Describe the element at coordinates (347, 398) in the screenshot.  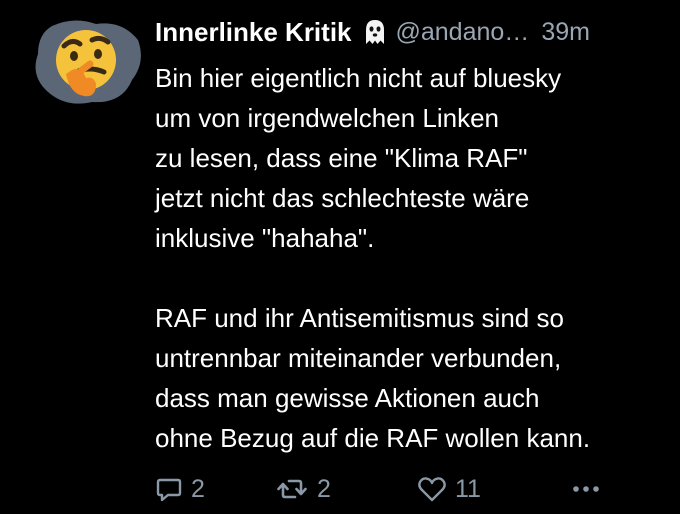
I see `post-text-line: dass man gewisse Aktionen auch` at that location.